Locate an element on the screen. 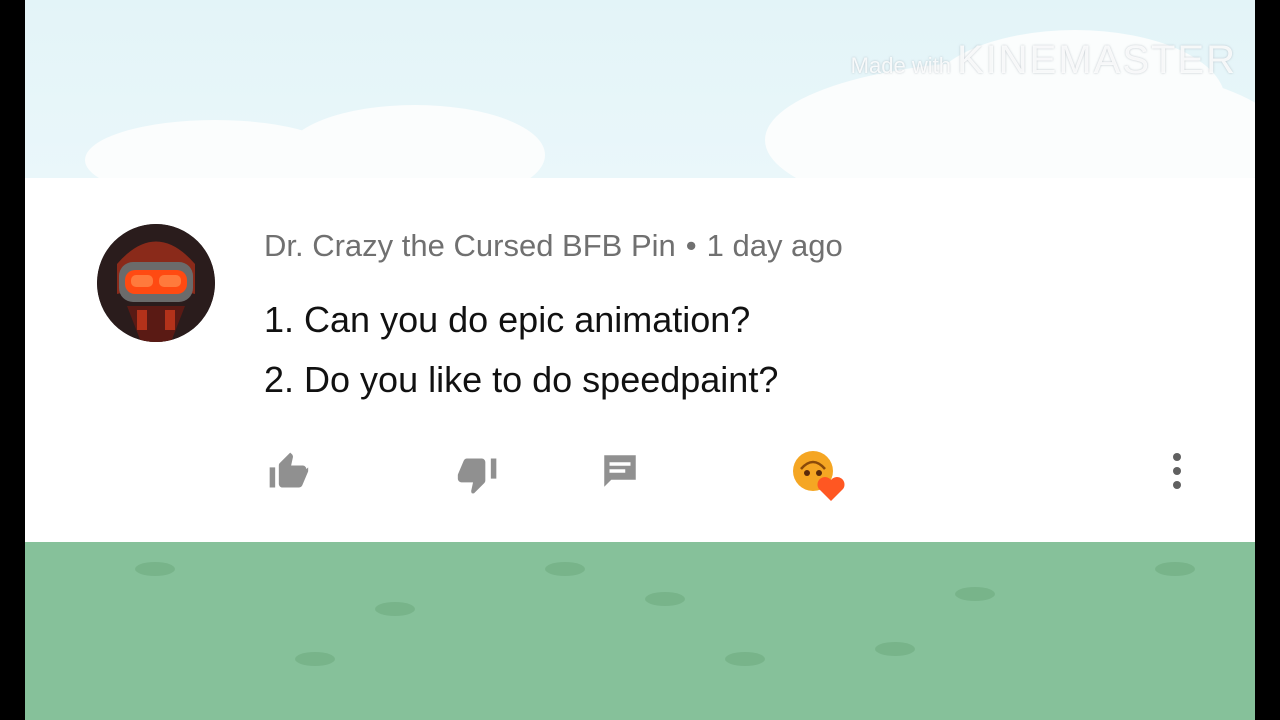  reply-button is located at coordinates (620, 471).